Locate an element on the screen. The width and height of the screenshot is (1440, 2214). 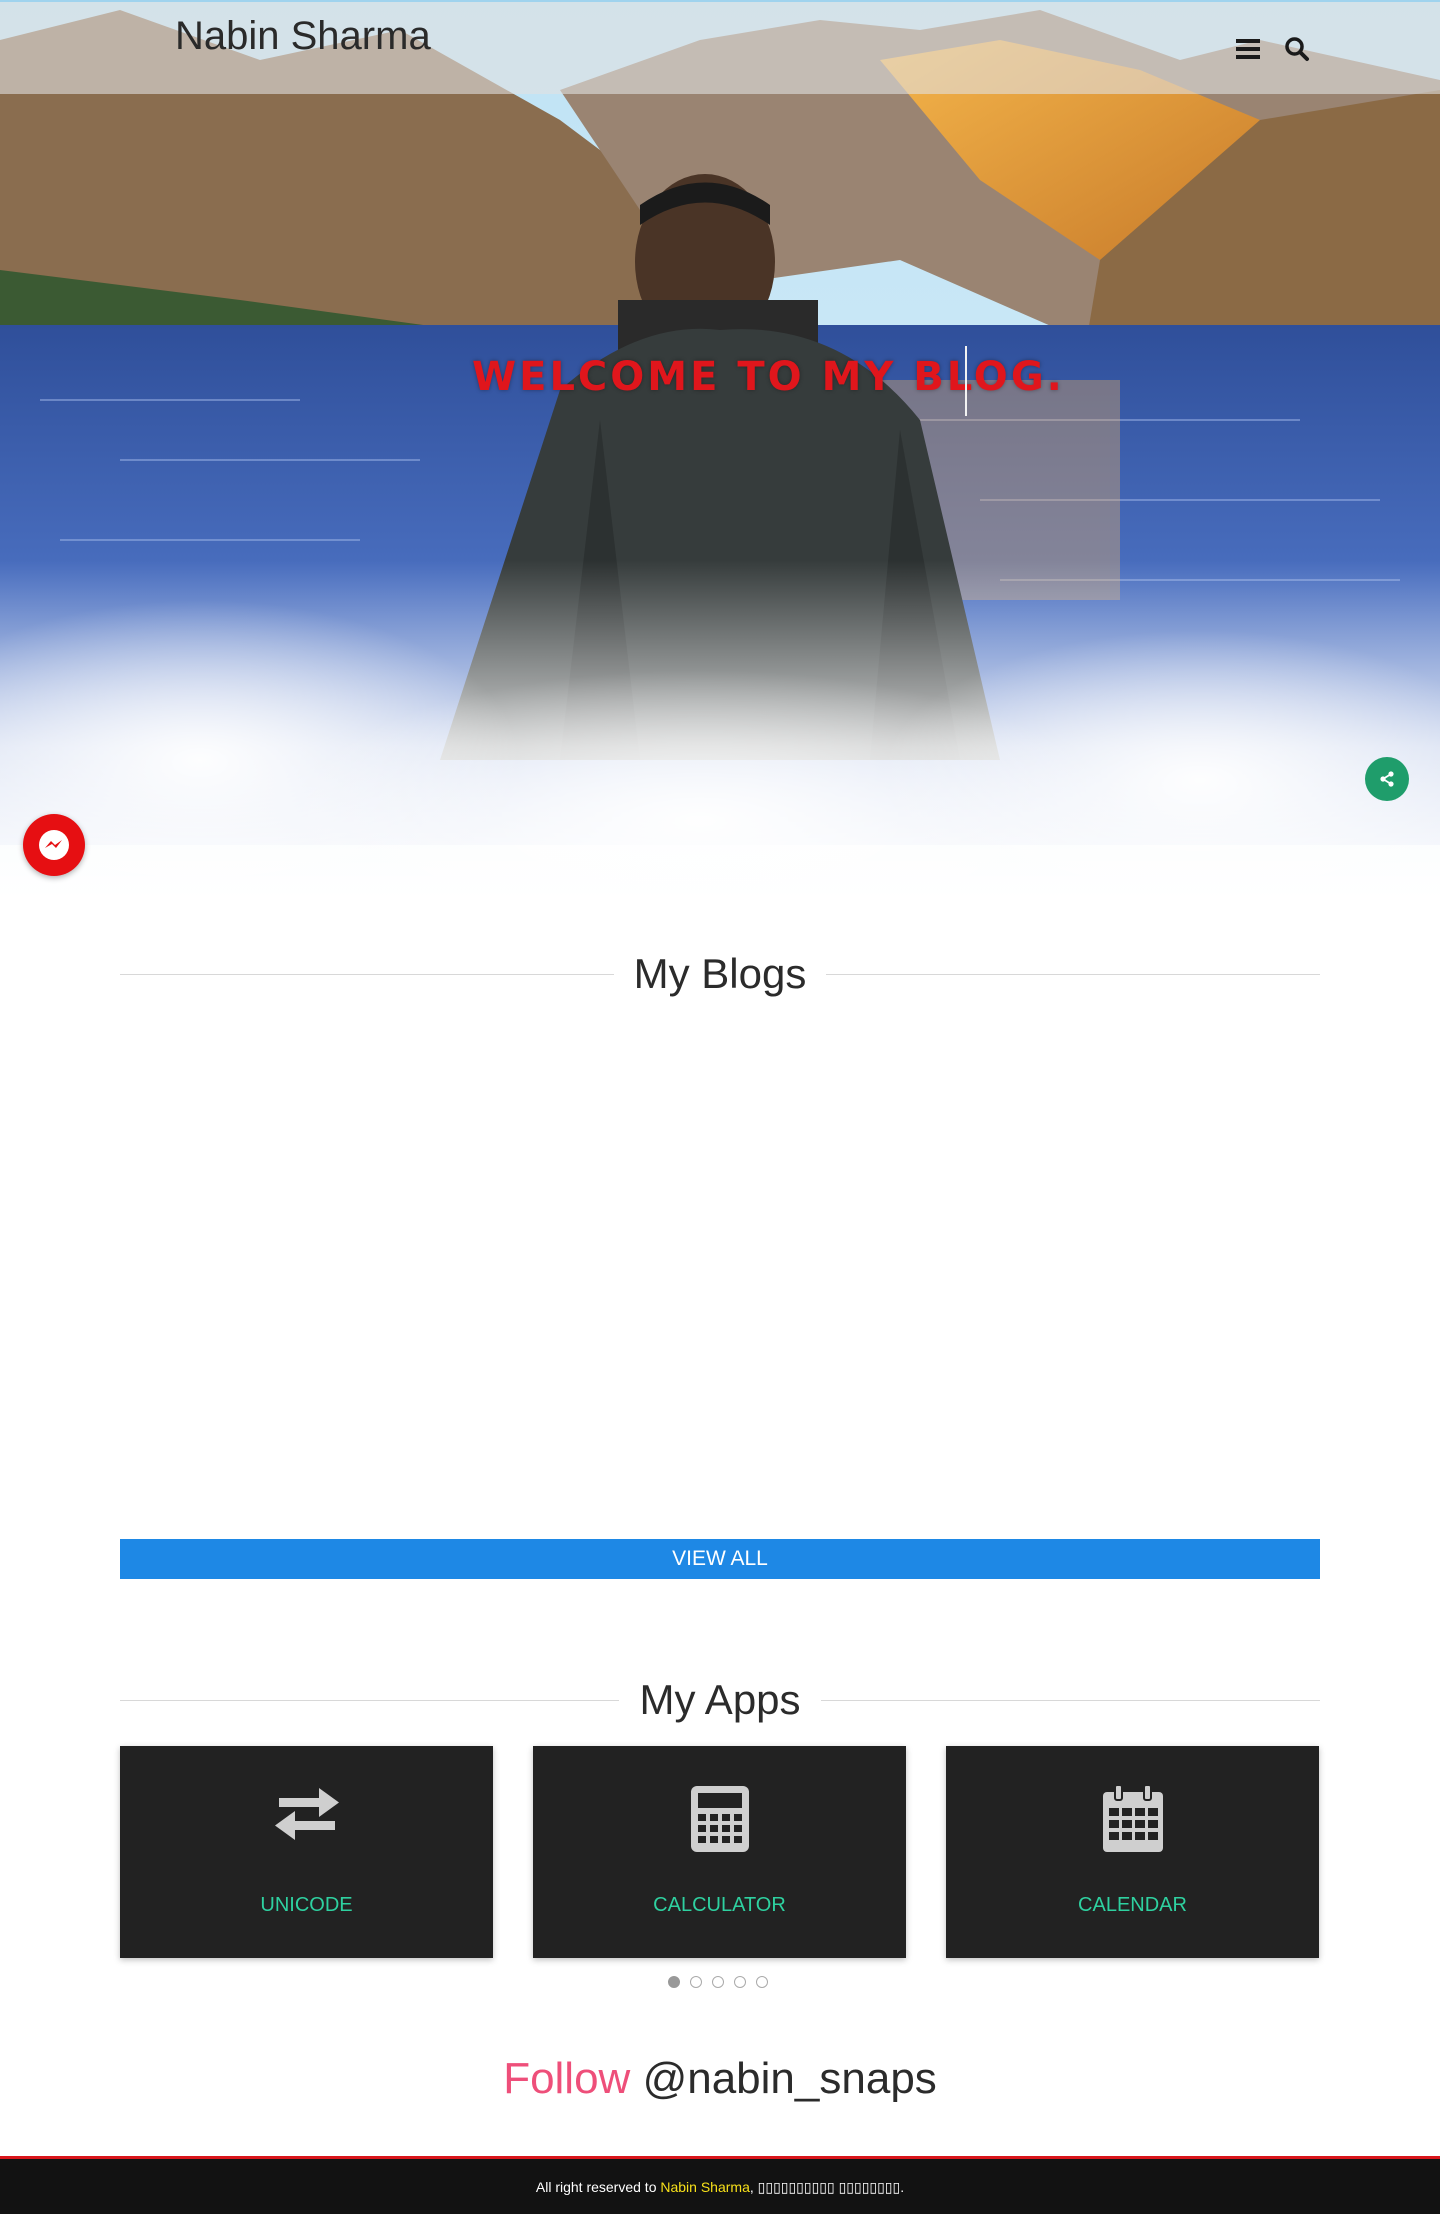
blogs-heading: My Blogs is located at coordinates (720, 973).